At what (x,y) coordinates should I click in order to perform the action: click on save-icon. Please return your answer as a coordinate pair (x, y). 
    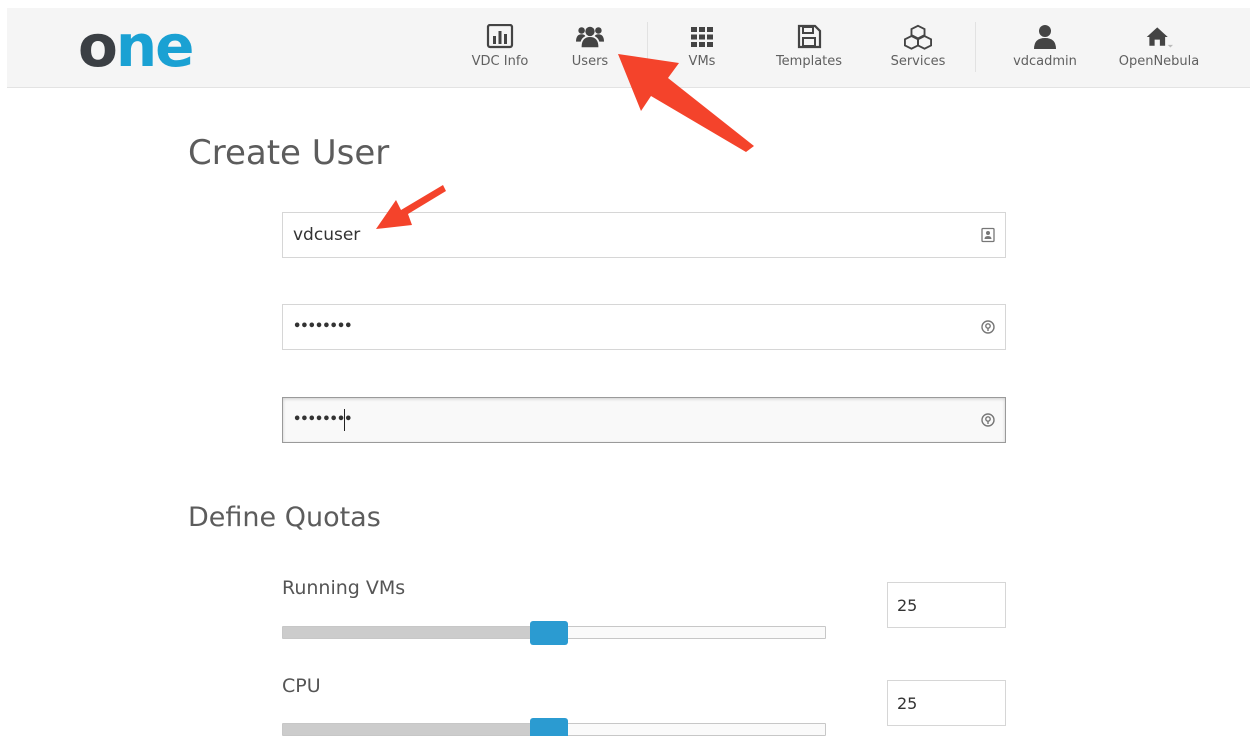
    Looking at the image, I should click on (809, 36).